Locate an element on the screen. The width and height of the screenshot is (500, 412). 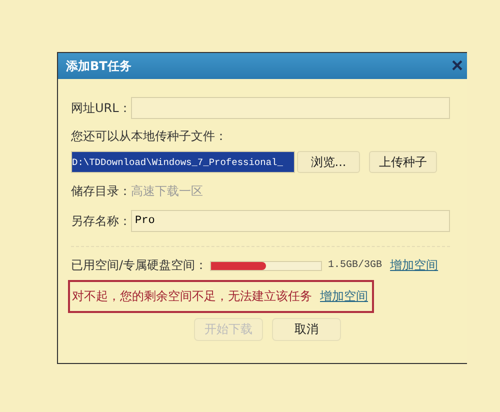
space-reading: 1.5GB/3GB is located at coordinates (355, 265).